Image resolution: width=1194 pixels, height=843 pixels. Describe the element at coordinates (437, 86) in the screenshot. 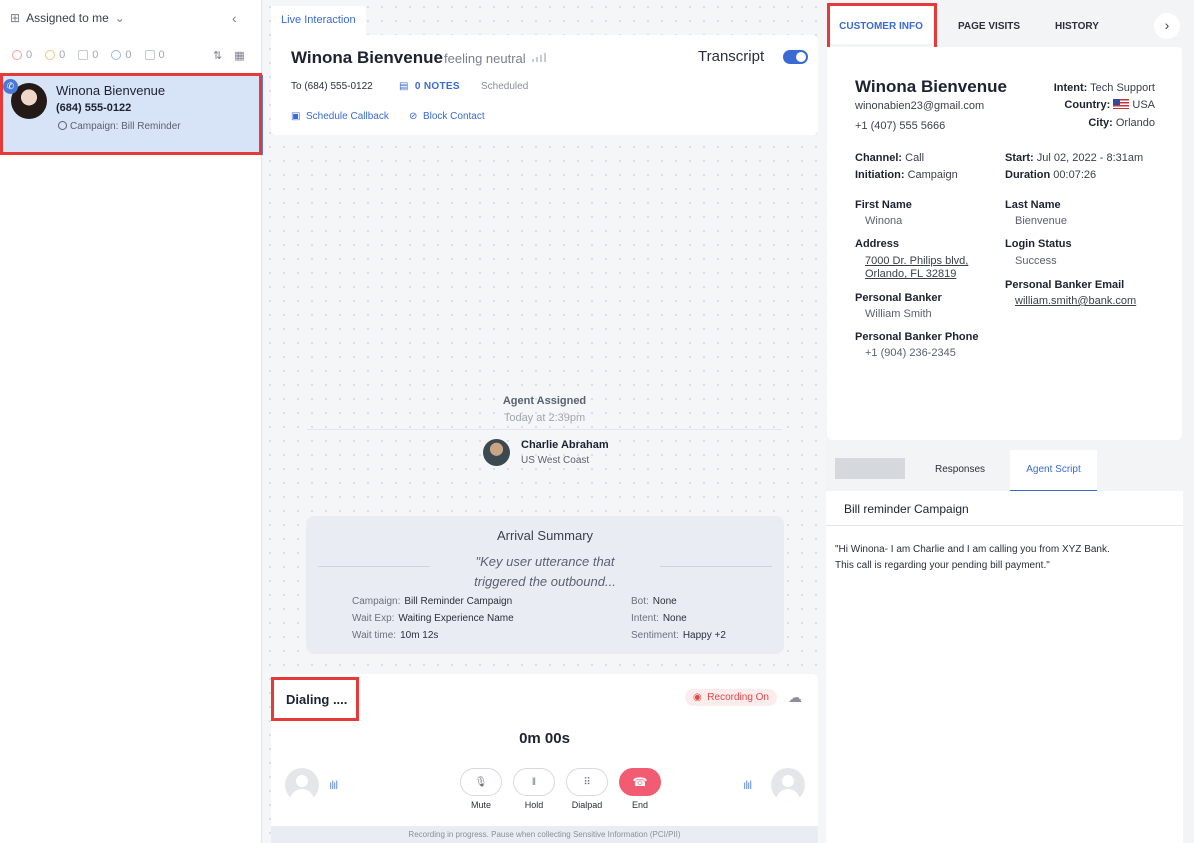

I see `notes-label: 0 NOTES` at that location.